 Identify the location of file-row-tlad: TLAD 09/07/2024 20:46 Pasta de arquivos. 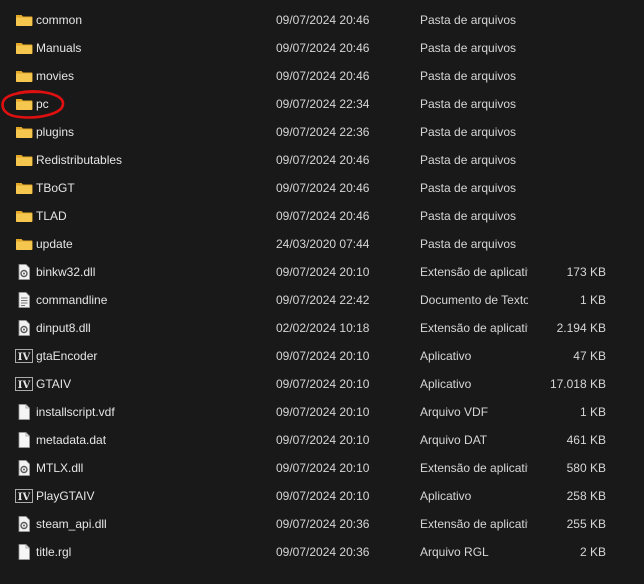
(322, 216).